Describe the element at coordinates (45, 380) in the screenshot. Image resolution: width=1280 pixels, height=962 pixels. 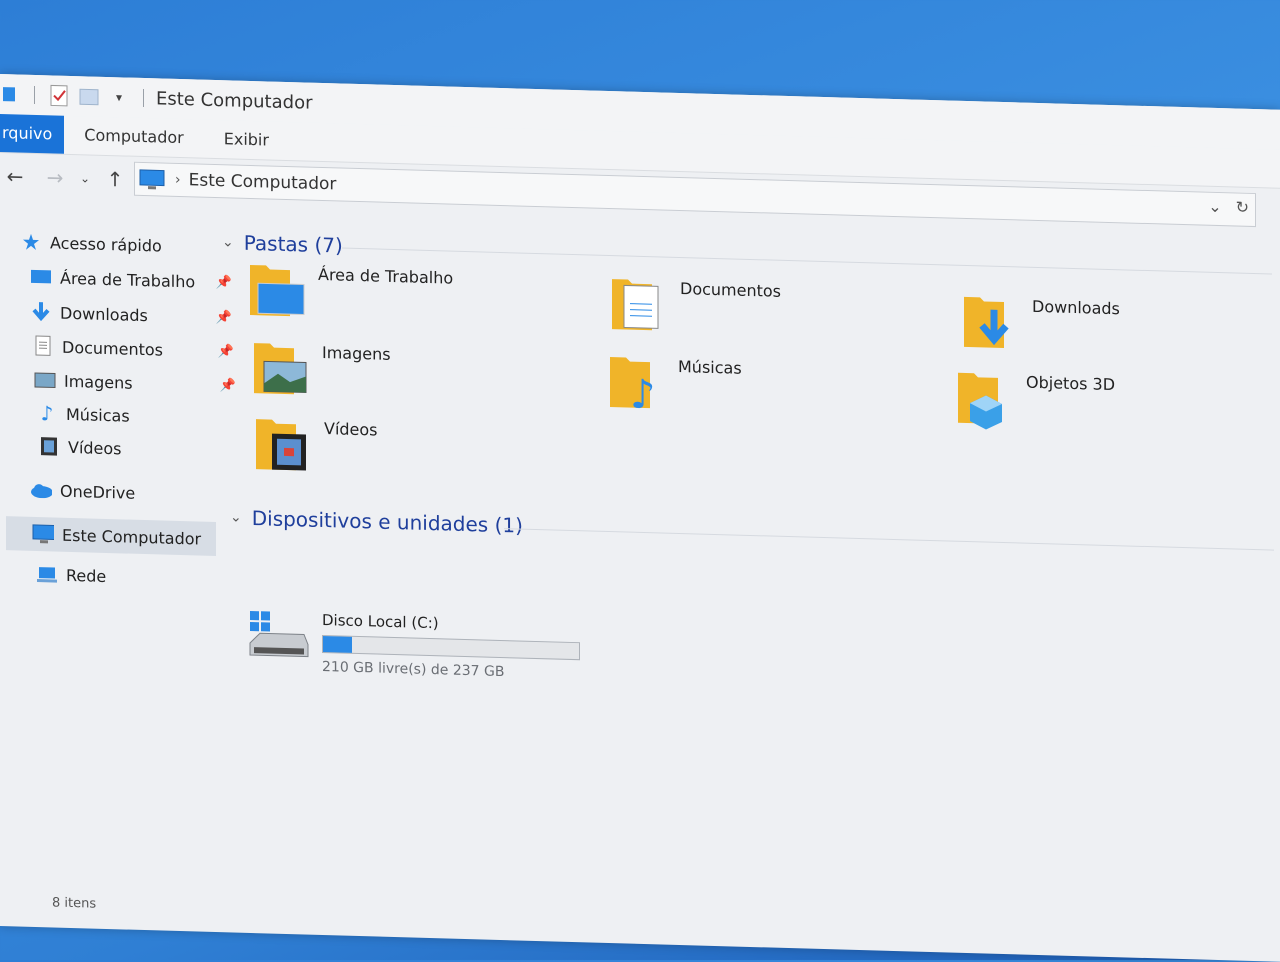
I see `image-icon` at that location.